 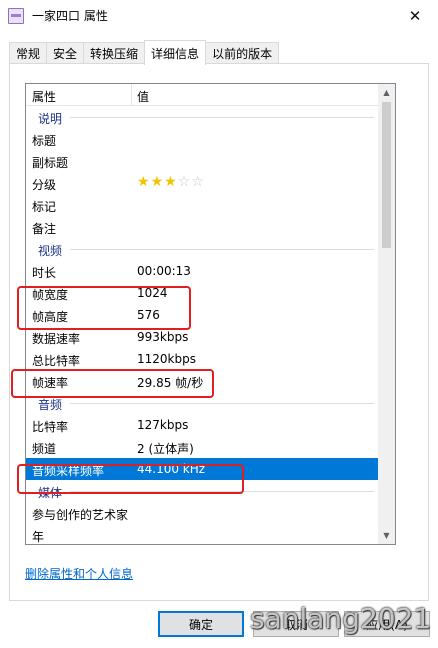 I want to click on group-label: 视频, so click(x=50, y=251).